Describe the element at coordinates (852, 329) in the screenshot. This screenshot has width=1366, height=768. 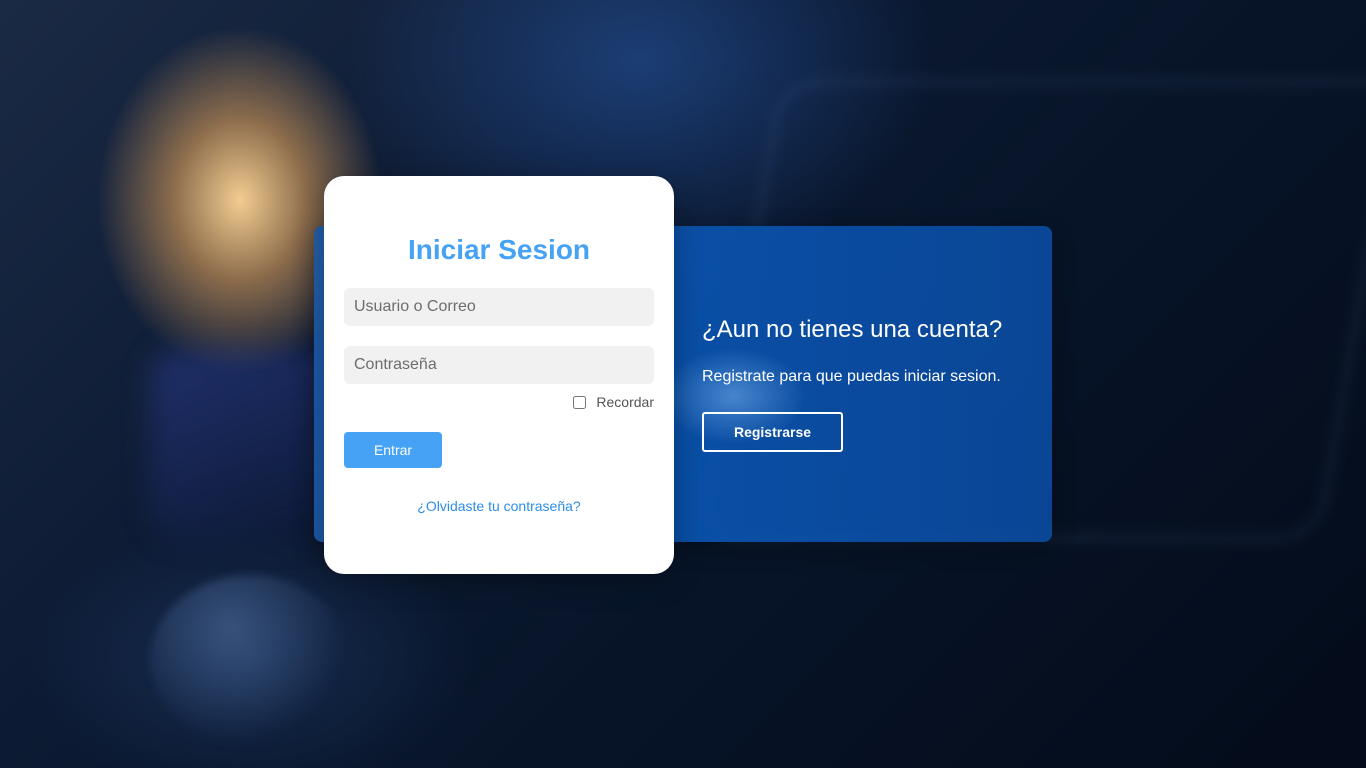
I see `register-title: ¿Aun no tienes una cuenta?` at that location.